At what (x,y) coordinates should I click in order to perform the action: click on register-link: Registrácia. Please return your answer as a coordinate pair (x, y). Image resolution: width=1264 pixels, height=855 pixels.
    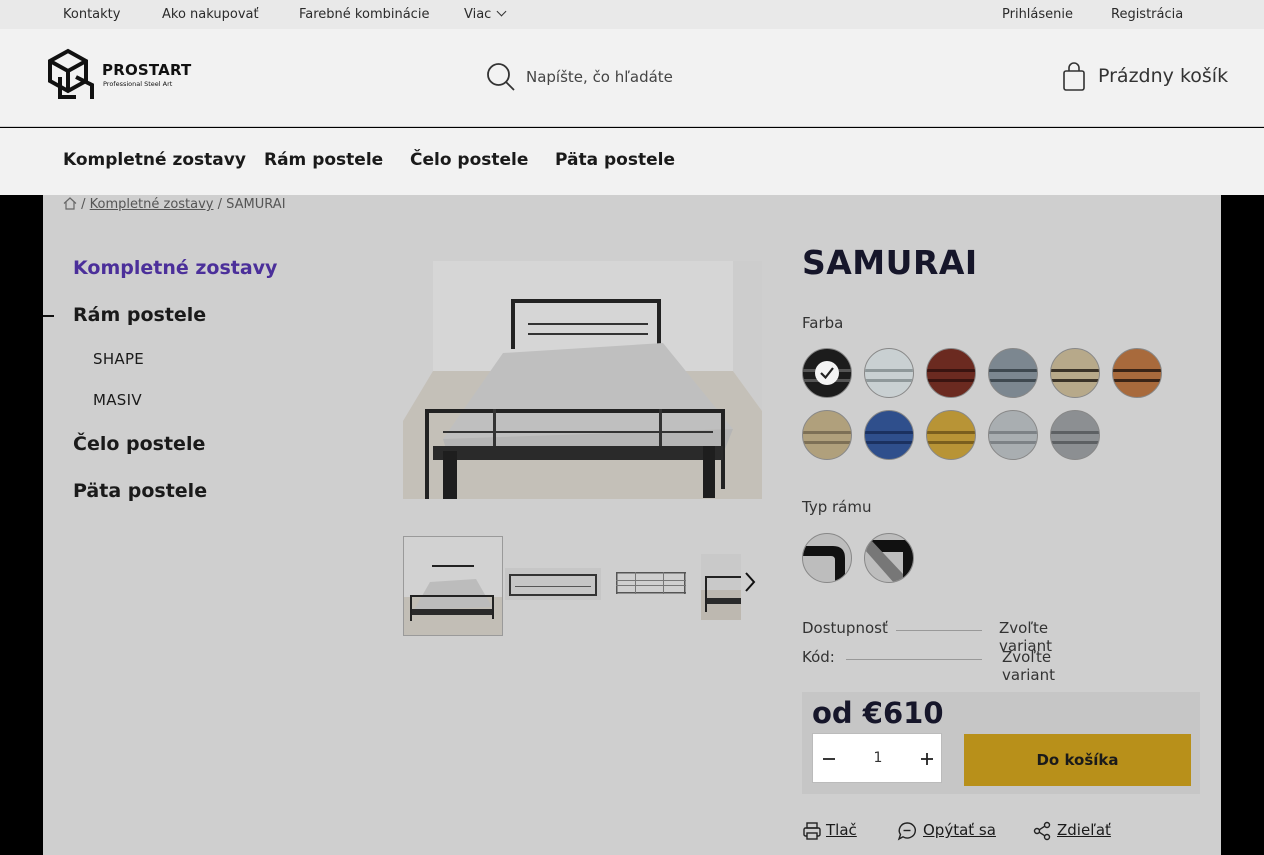
    Looking at the image, I should click on (1147, 14).